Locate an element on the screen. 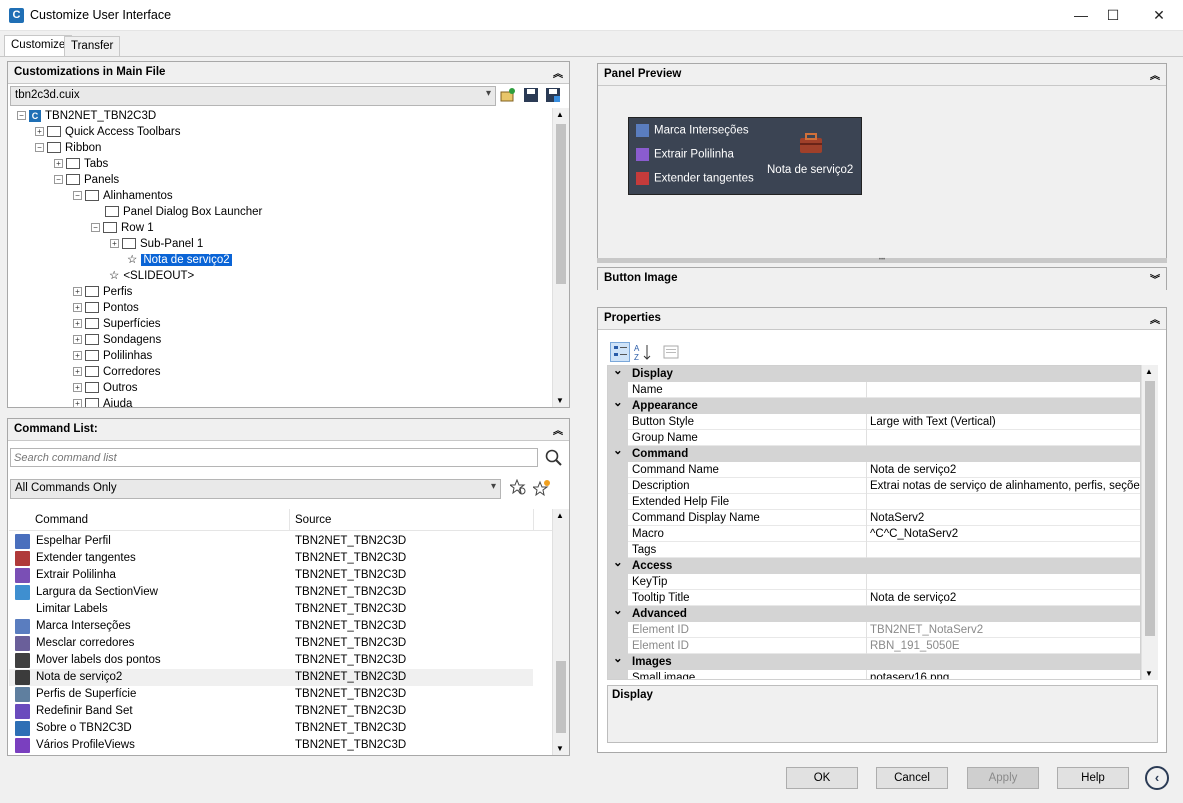  column-command: Command is located at coordinates (61, 520).